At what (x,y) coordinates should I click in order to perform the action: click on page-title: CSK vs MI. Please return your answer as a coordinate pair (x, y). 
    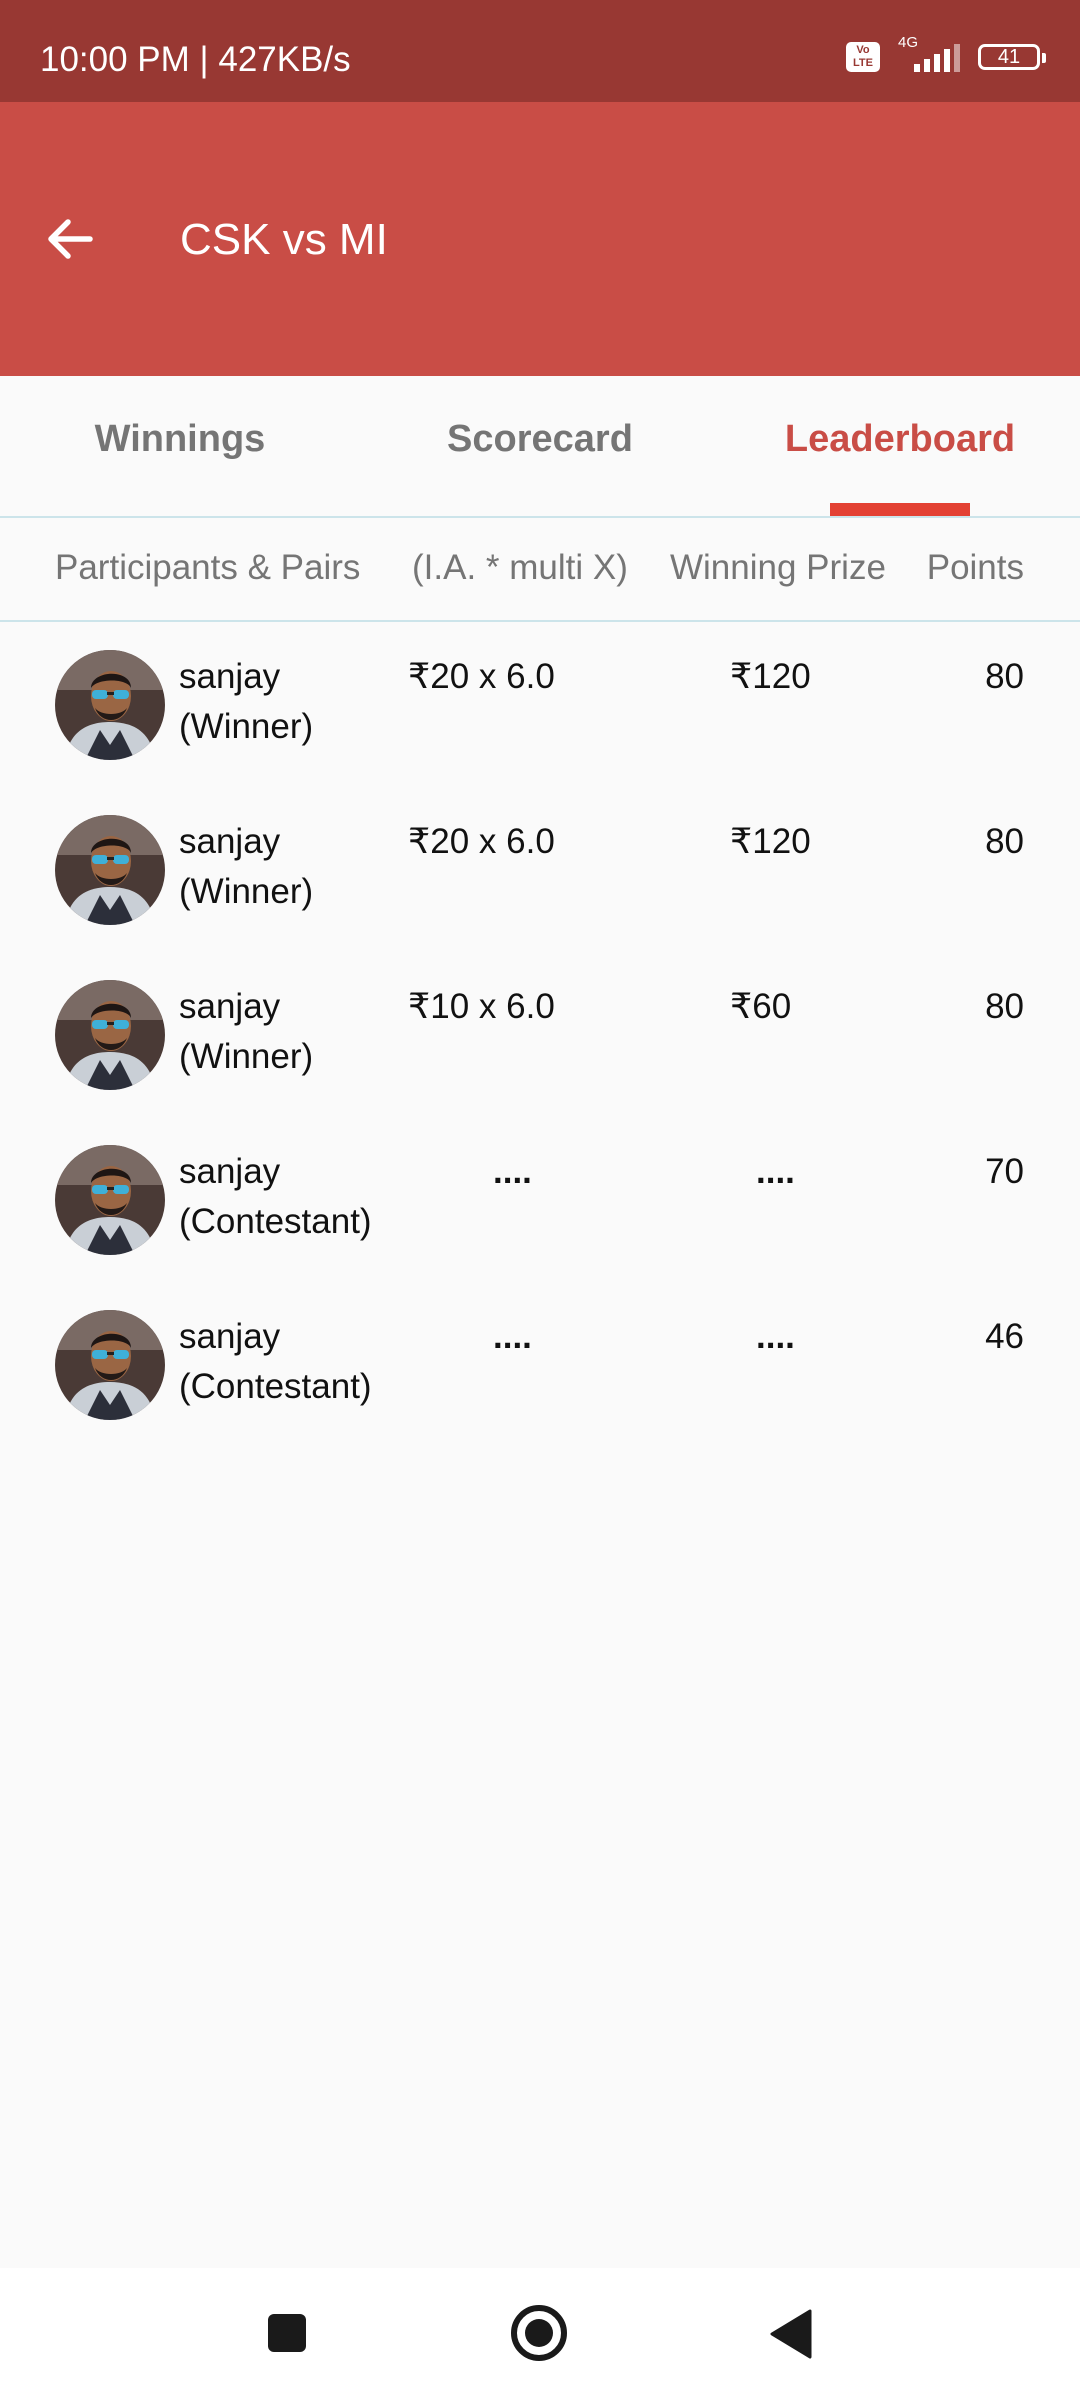
    Looking at the image, I should click on (284, 239).